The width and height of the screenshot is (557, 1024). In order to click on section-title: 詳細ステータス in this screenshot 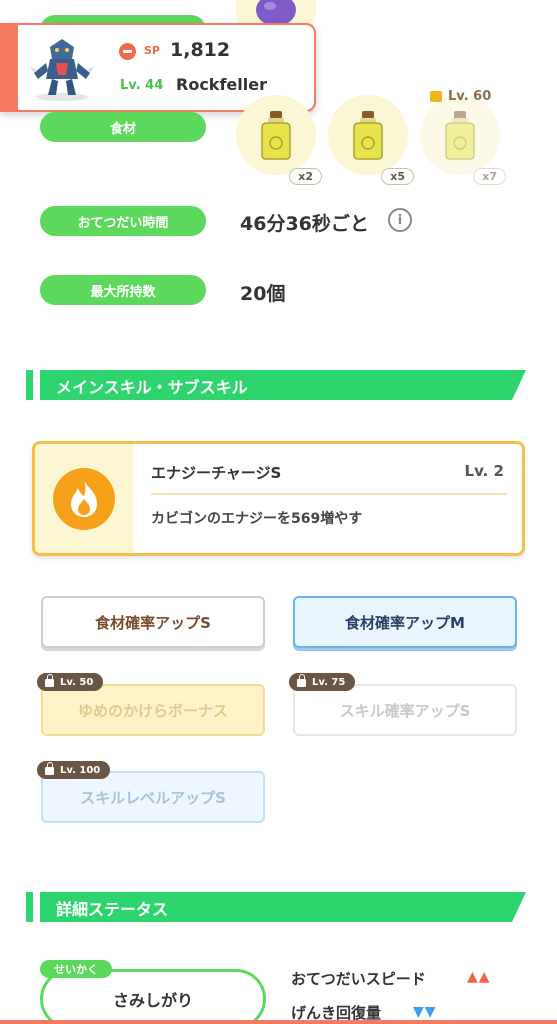, I will do `click(112, 909)`.